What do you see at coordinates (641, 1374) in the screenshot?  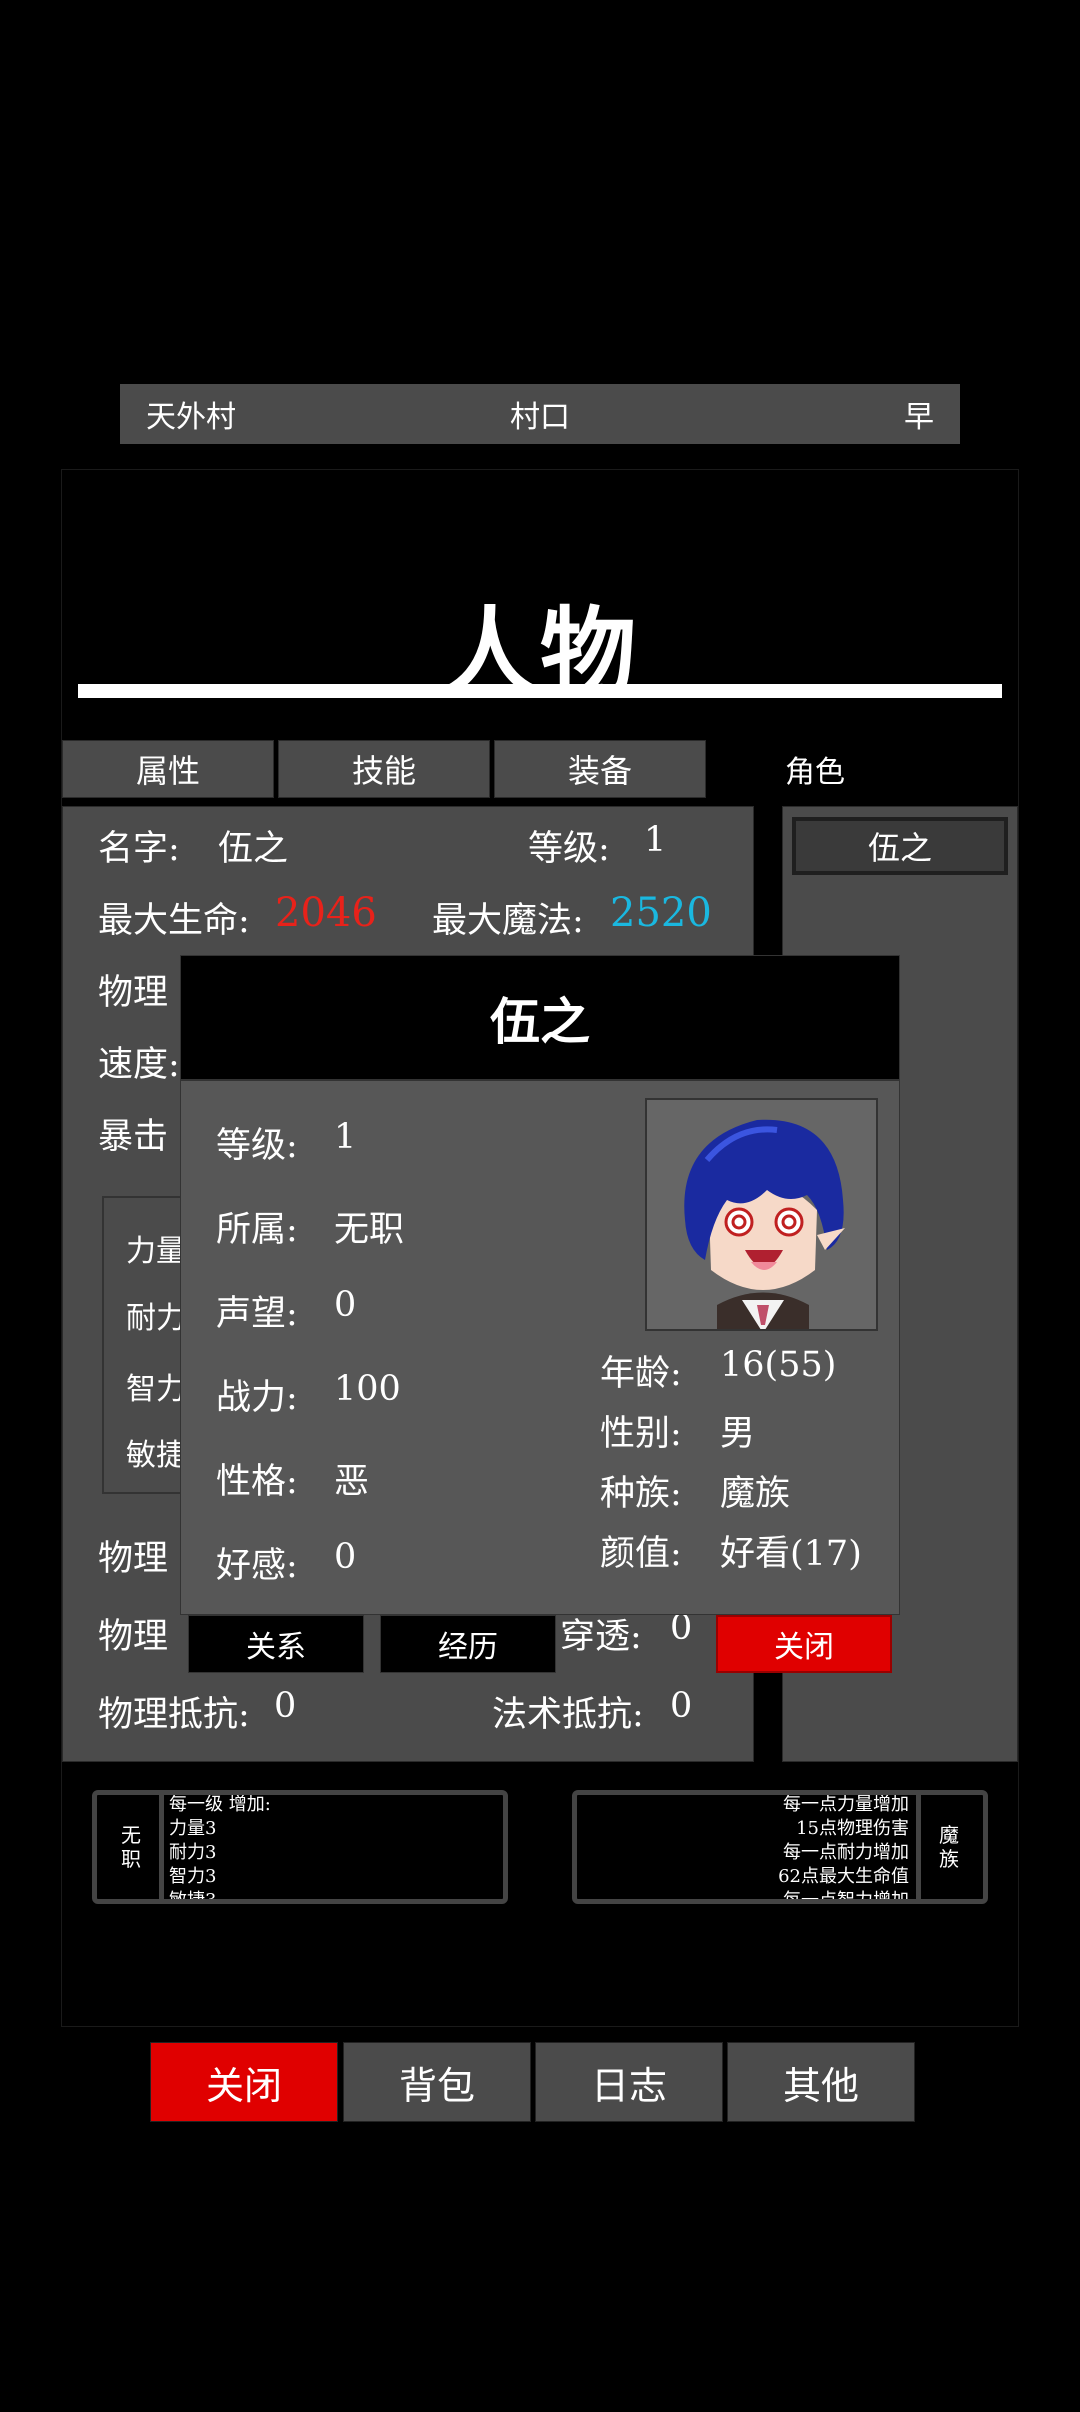 I see `popup-age-label: 年龄:` at bounding box center [641, 1374].